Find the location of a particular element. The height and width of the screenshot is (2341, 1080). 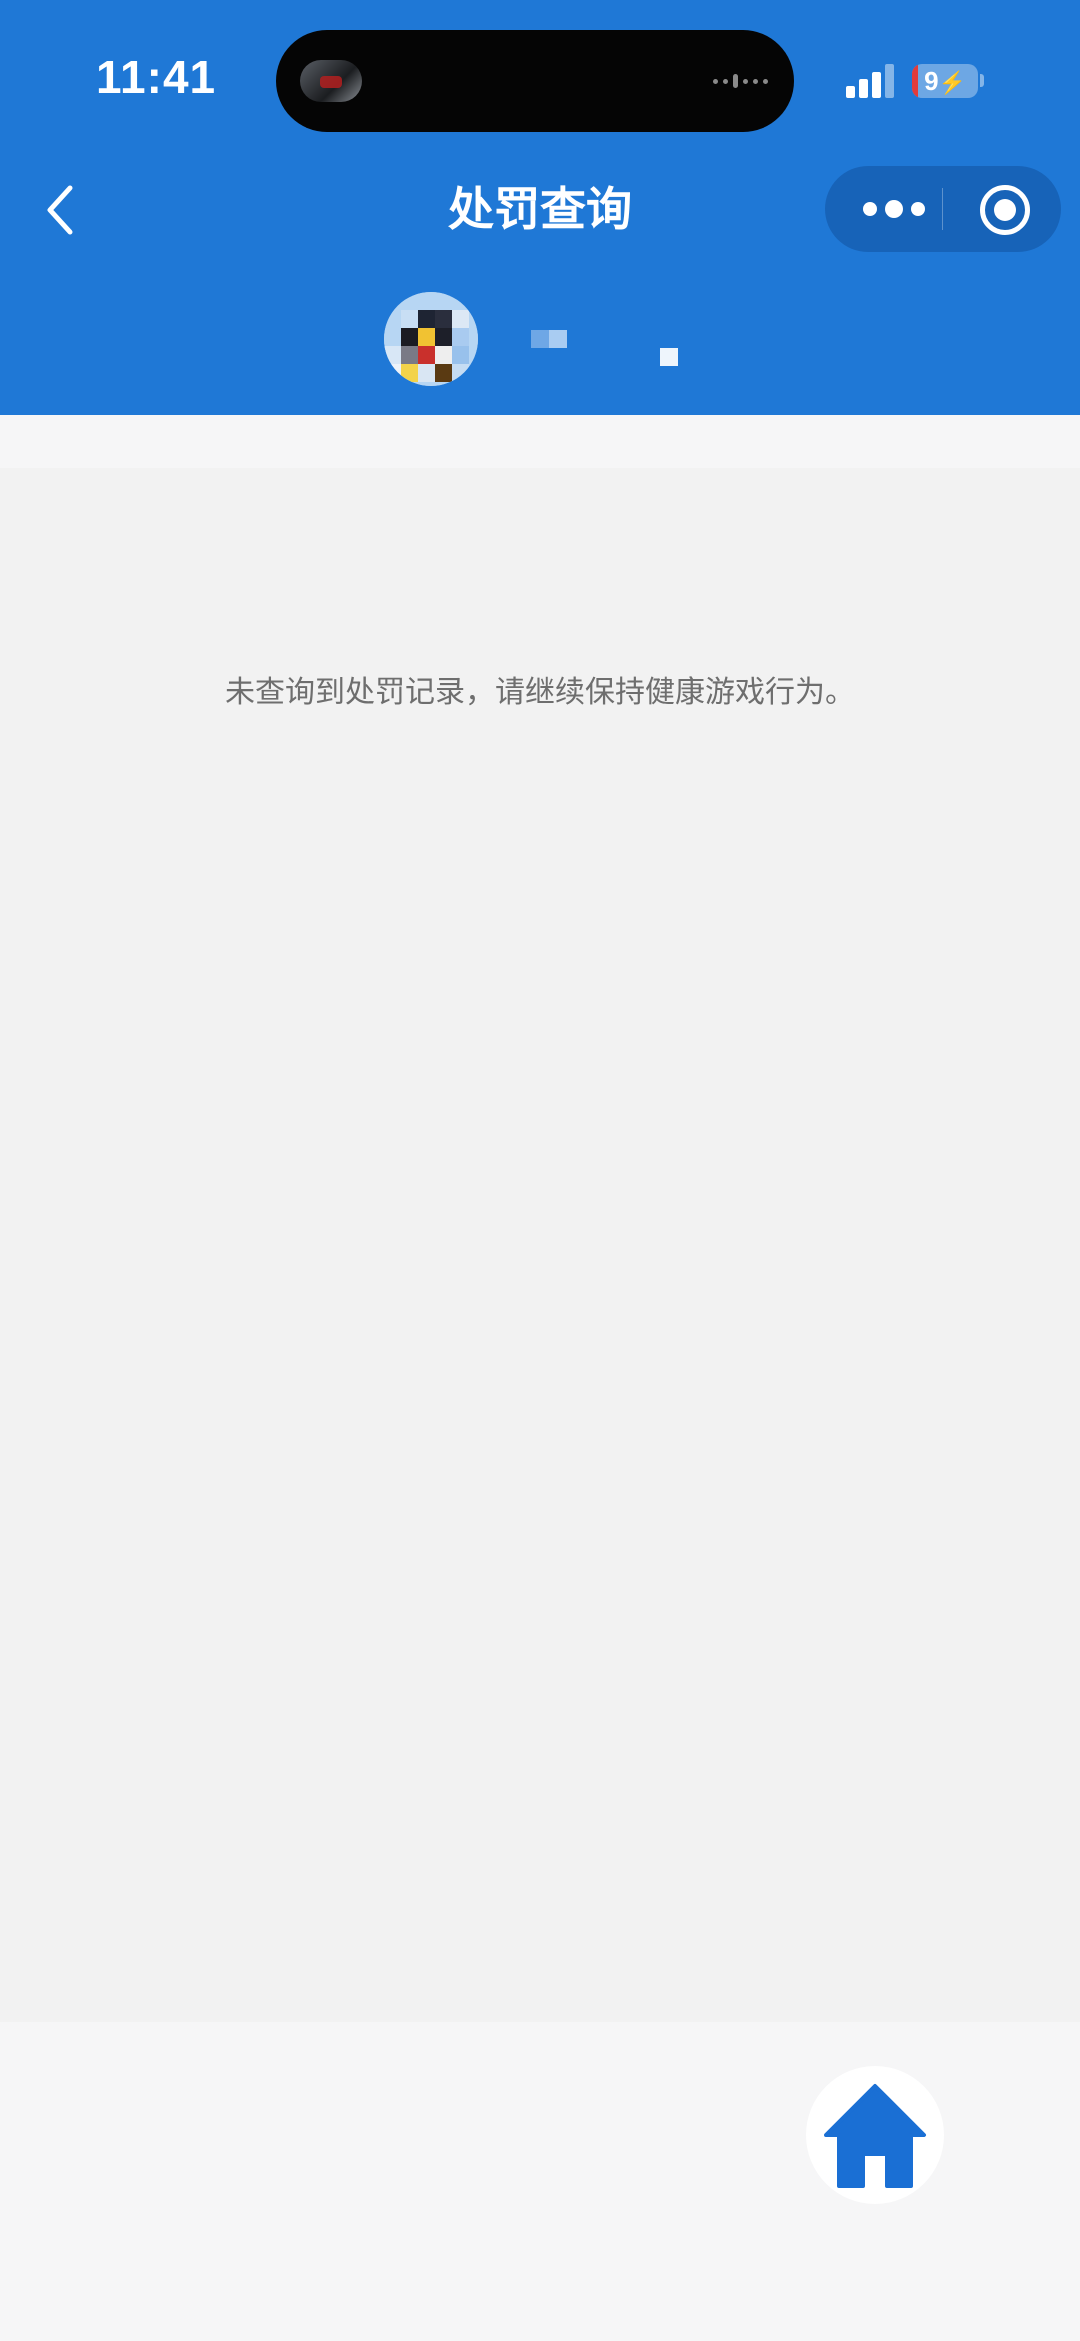

cellular-signal-icon is located at coordinates (872, 81).